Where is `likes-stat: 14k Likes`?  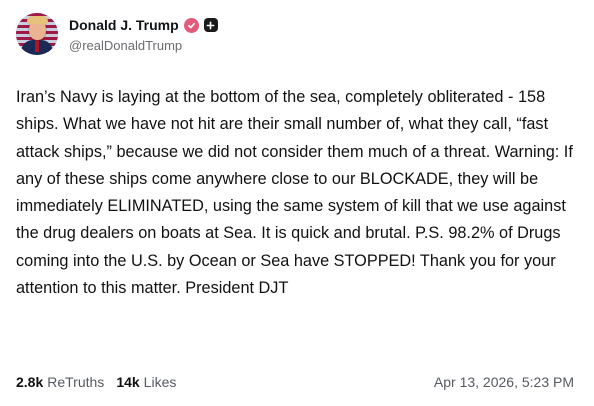
likes-stat: 14k Likes is located at coordinates (146, 382).